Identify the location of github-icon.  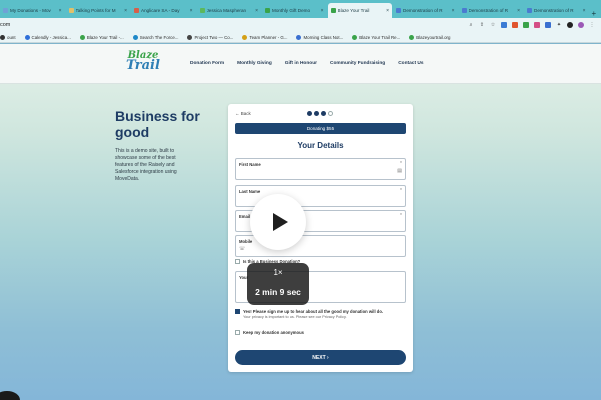
(570, 25).